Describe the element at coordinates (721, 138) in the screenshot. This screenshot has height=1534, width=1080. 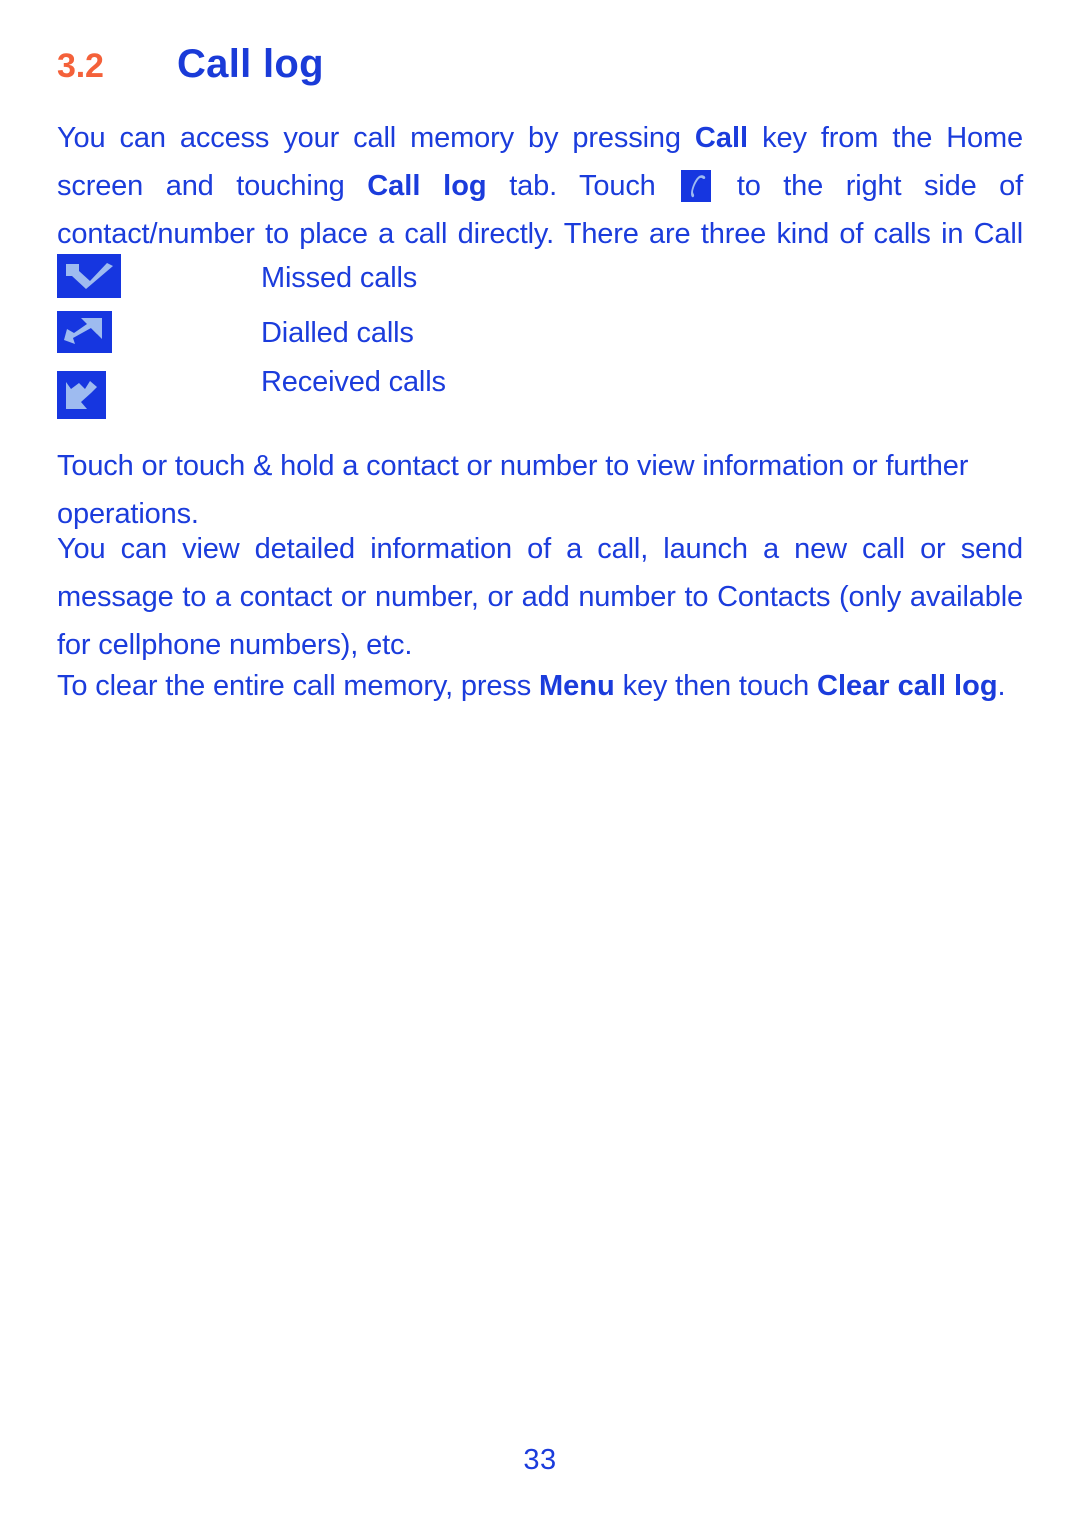
I see `intro-bold-call: Call` at that location.